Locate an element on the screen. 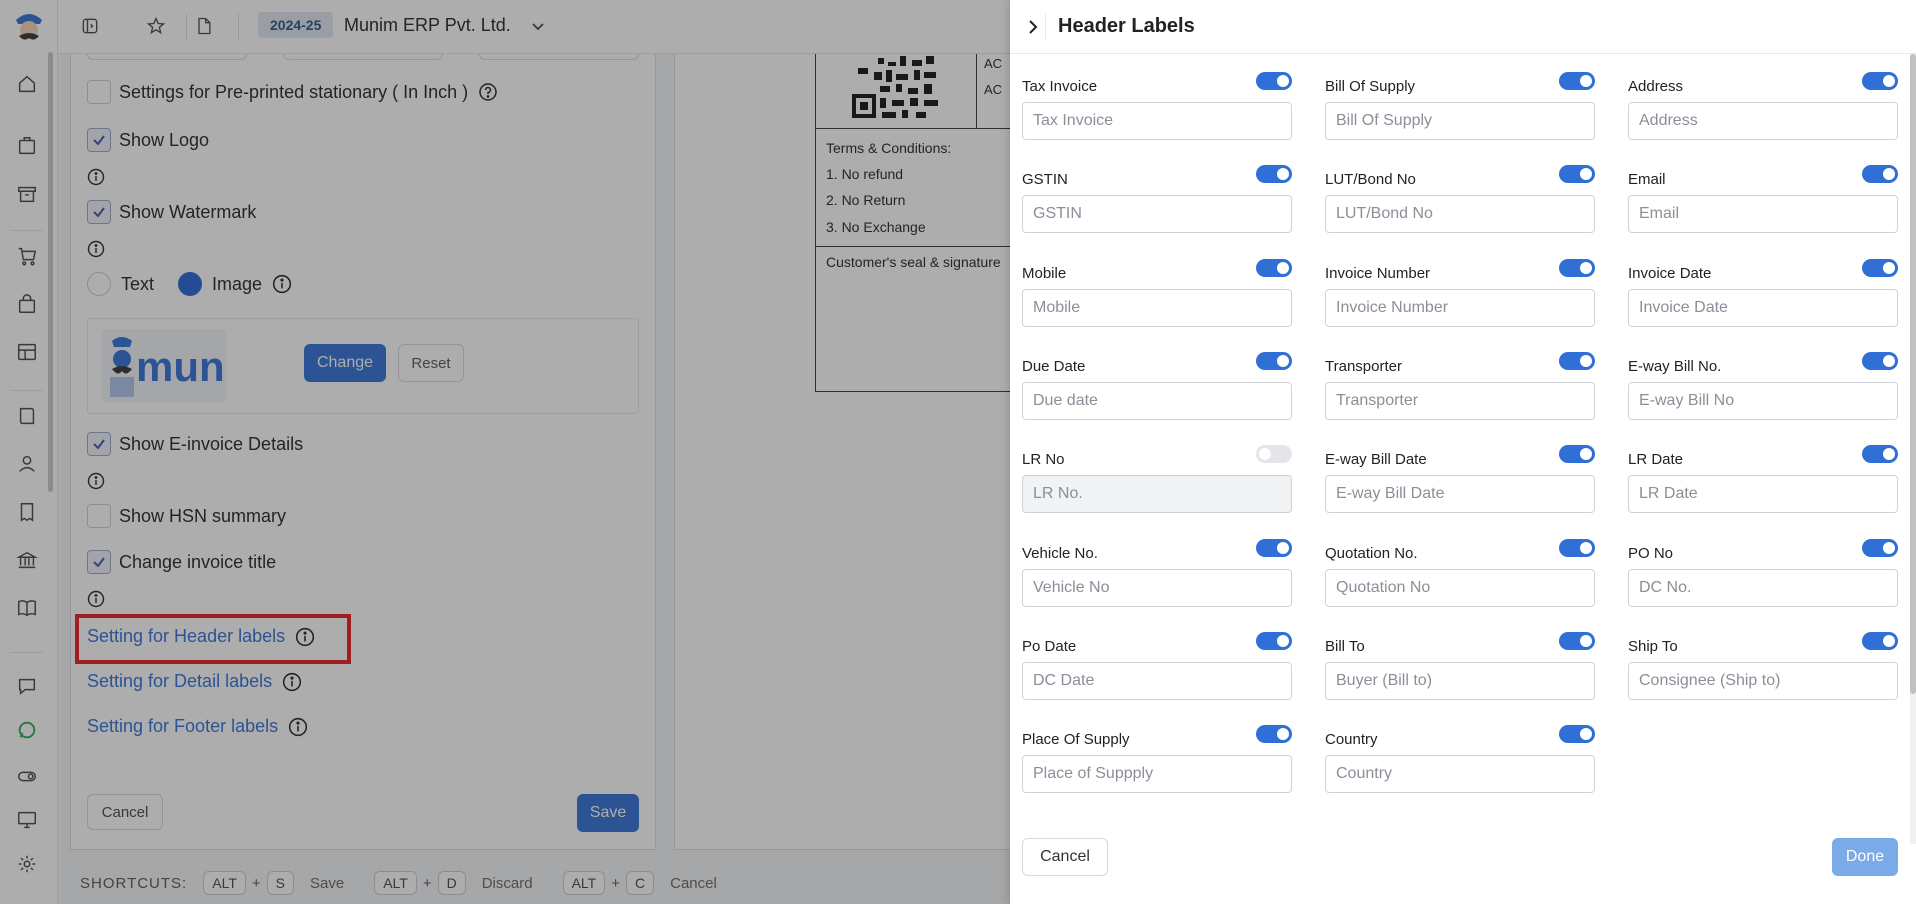 This screenshot has height=904, width=1916. toggle-transporter is located at coordinates (1577, 361).